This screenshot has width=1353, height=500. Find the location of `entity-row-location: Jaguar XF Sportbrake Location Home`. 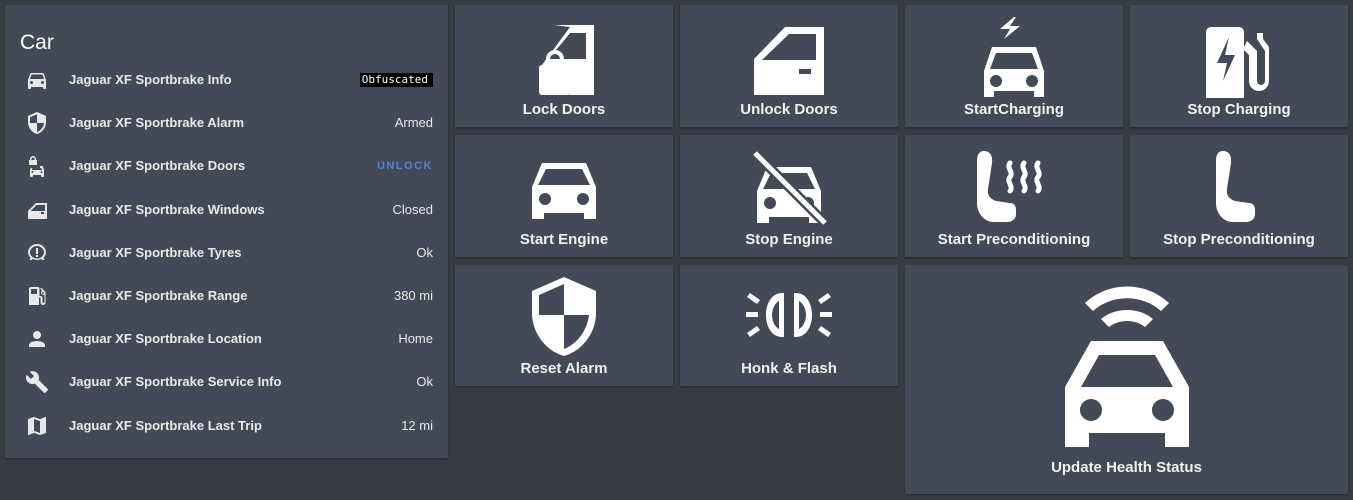

entity-row-location: Jaguar XF Sportbrake Location Home is located at coordinates (226, 339).